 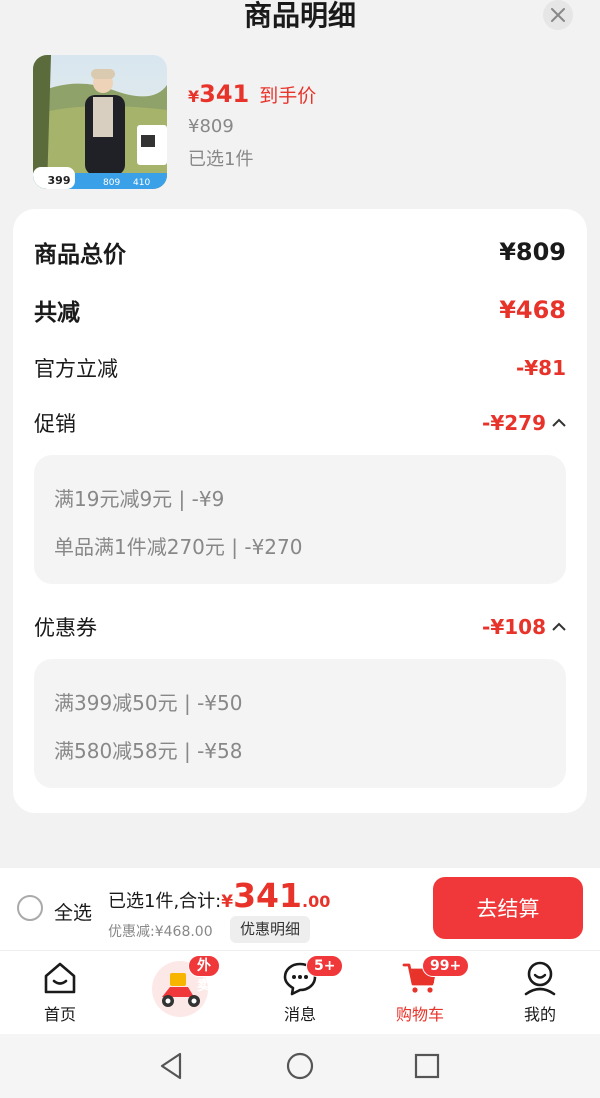 I want to click on coupon-value-group: -¥108, so click(x=524, y=627).